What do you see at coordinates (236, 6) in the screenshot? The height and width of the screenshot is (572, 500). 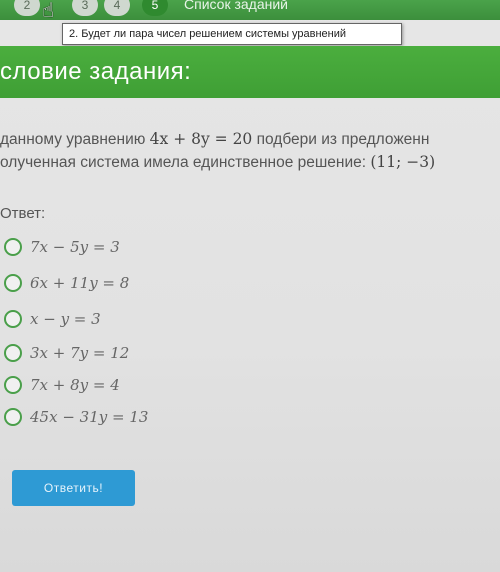 I see `task-list-link: Список заданий` at bounding box center [236, 6].